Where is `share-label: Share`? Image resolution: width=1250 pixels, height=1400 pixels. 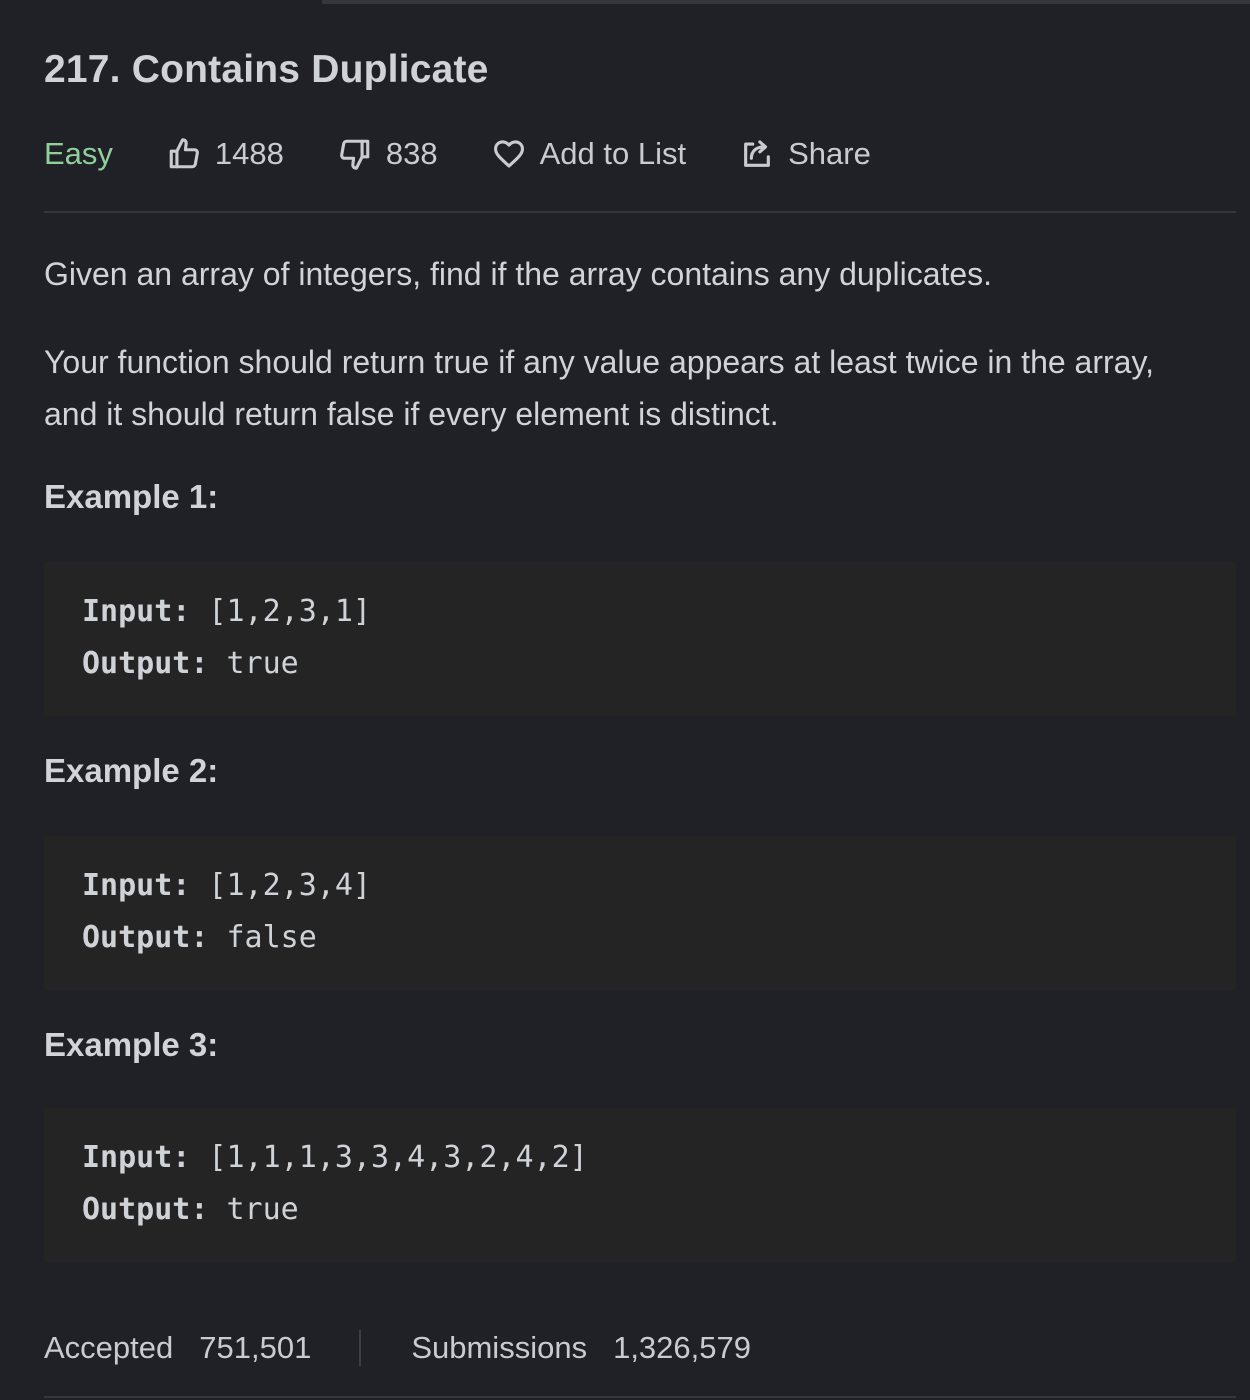
share-label: Share is located at coordinates (829, 153).